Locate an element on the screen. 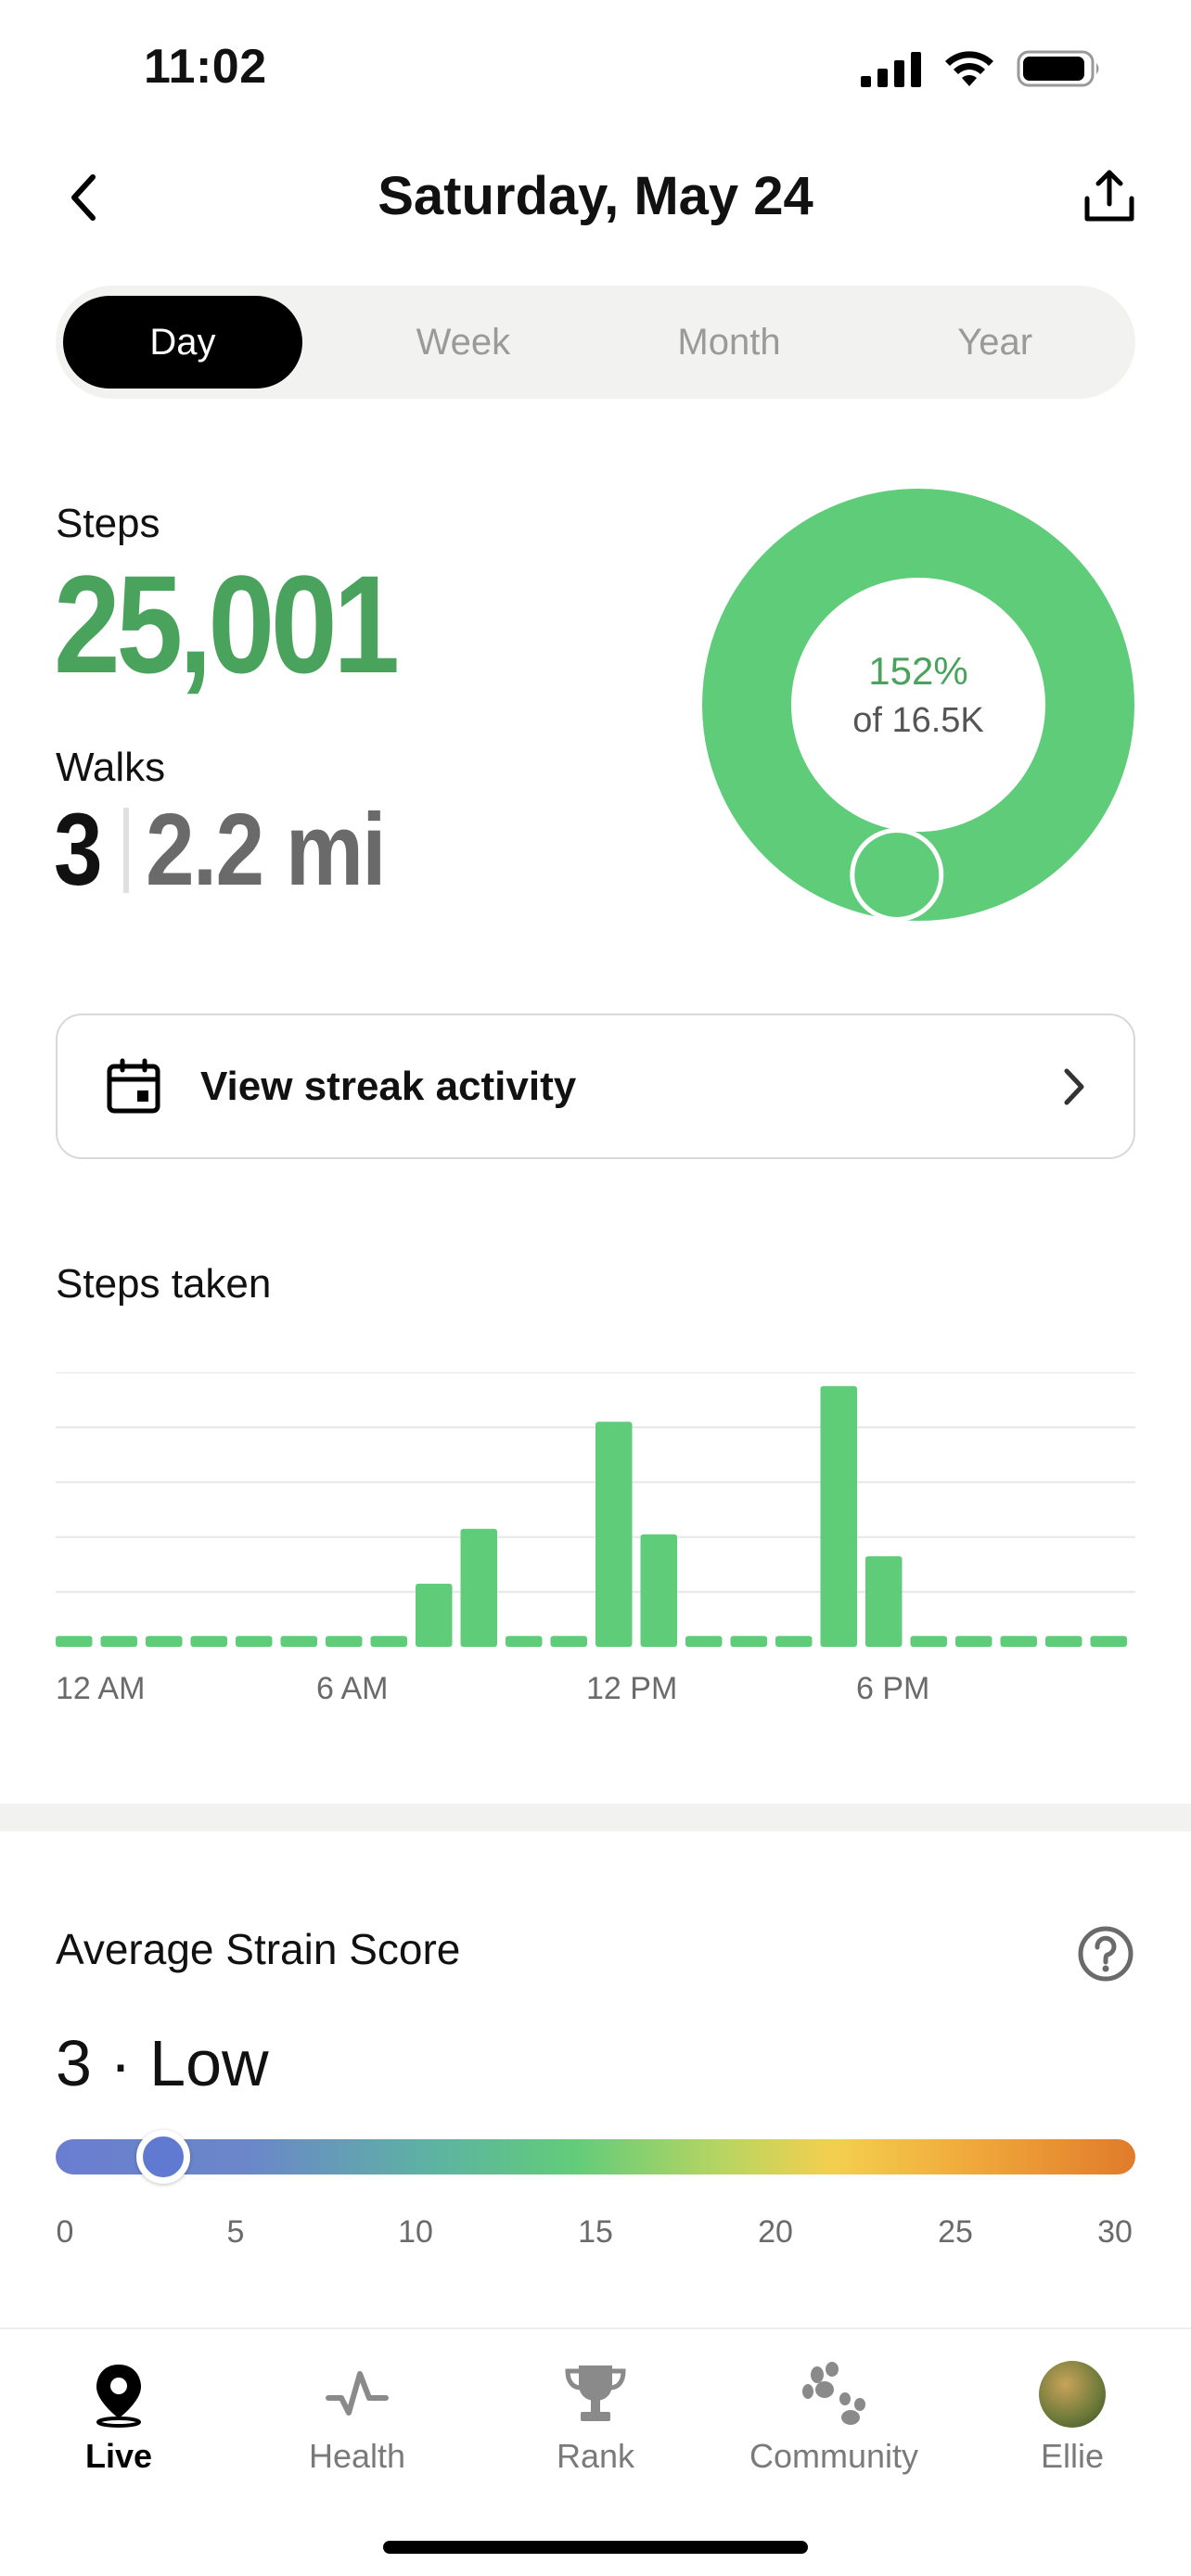 This screenshot has width=1191, height=2576. strain-tick-label: 20 is located at coordinates (775, 2232).